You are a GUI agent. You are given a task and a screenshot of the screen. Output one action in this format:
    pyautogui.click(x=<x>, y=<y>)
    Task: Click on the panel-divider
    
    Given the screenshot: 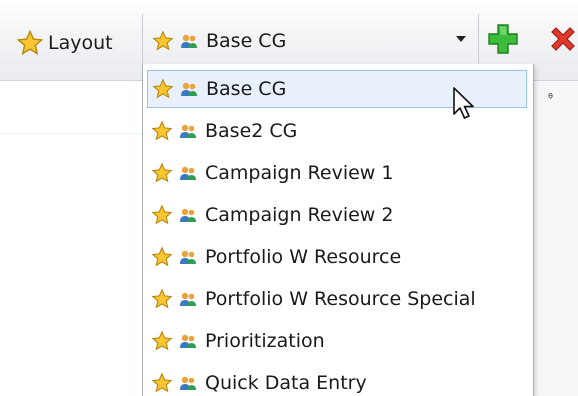 What is the action you would take?
    pyautogui.click(x=71, y=133)
    